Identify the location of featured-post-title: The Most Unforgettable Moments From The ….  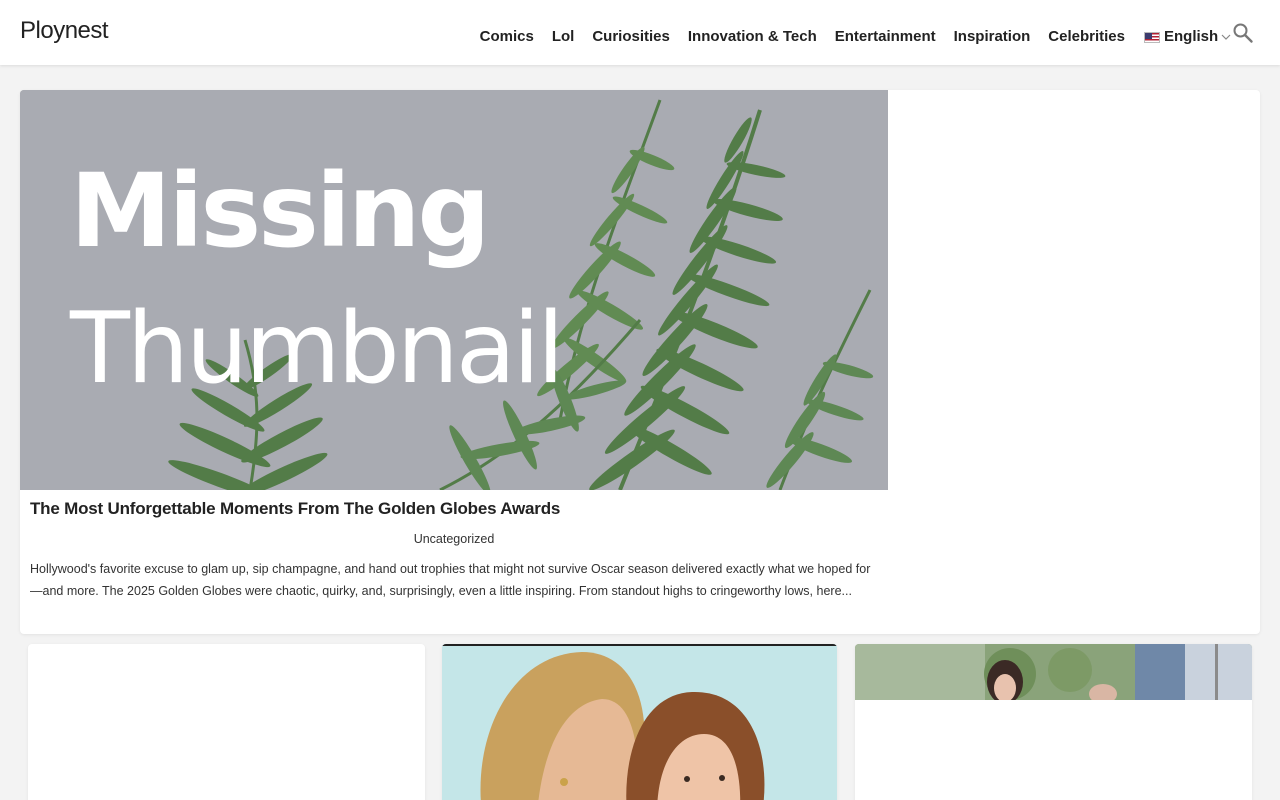
(455, 509).